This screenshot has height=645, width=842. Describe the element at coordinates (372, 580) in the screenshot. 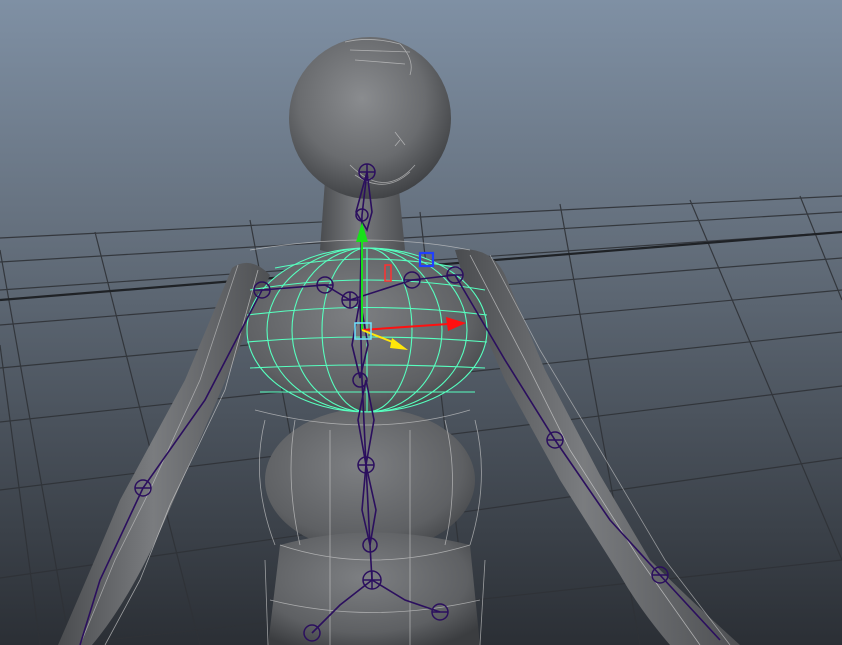

I see `joint-pelvis` at that location.